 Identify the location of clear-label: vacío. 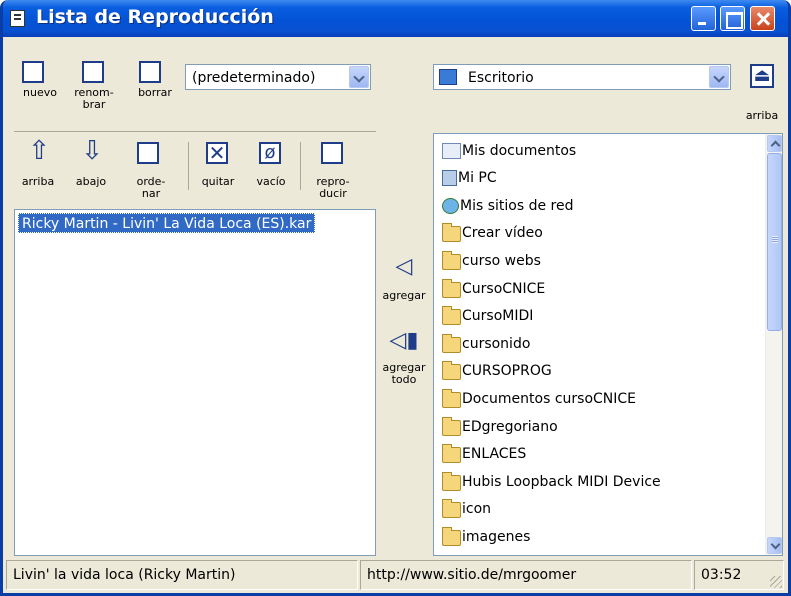
(271, 181).